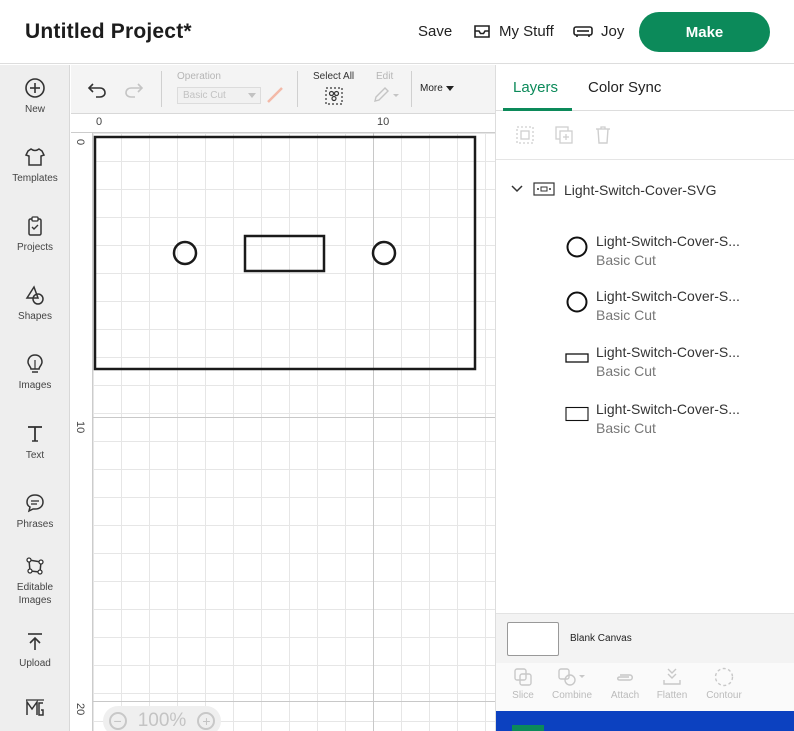 The height and width of the screenshot is (731, 794). I want to click on sidebar-label-shapes: Shapes, so click(35, 316).